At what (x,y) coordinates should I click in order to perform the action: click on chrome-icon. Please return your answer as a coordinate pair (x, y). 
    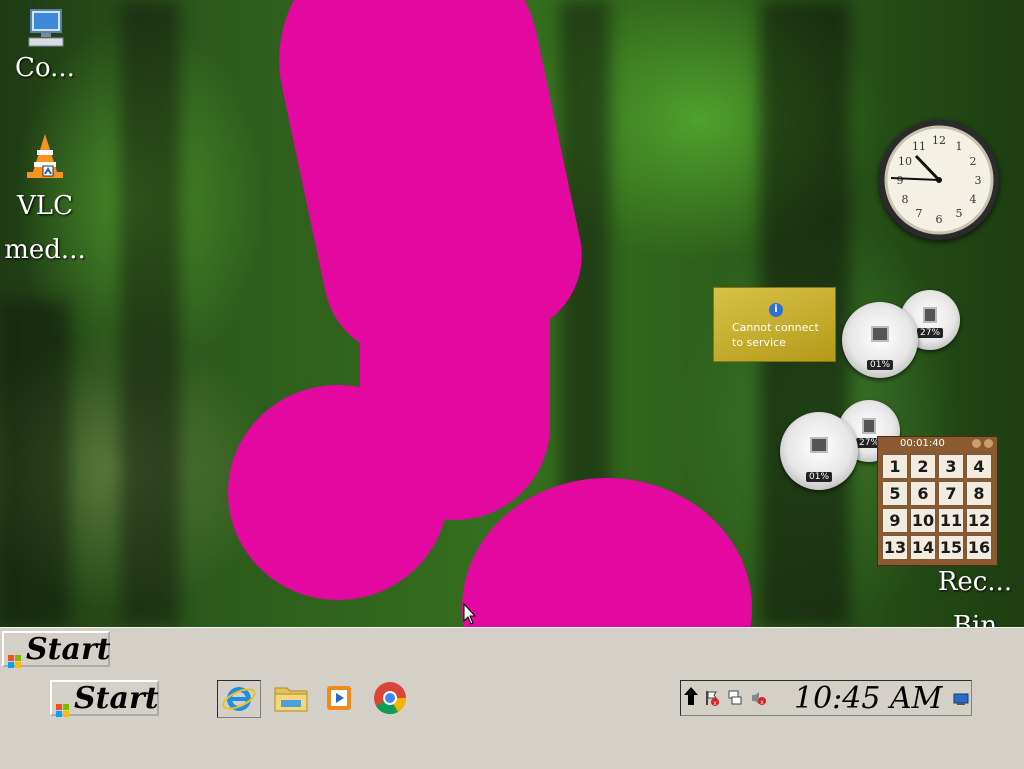
    Looking at the image, I should click on (390, 699).